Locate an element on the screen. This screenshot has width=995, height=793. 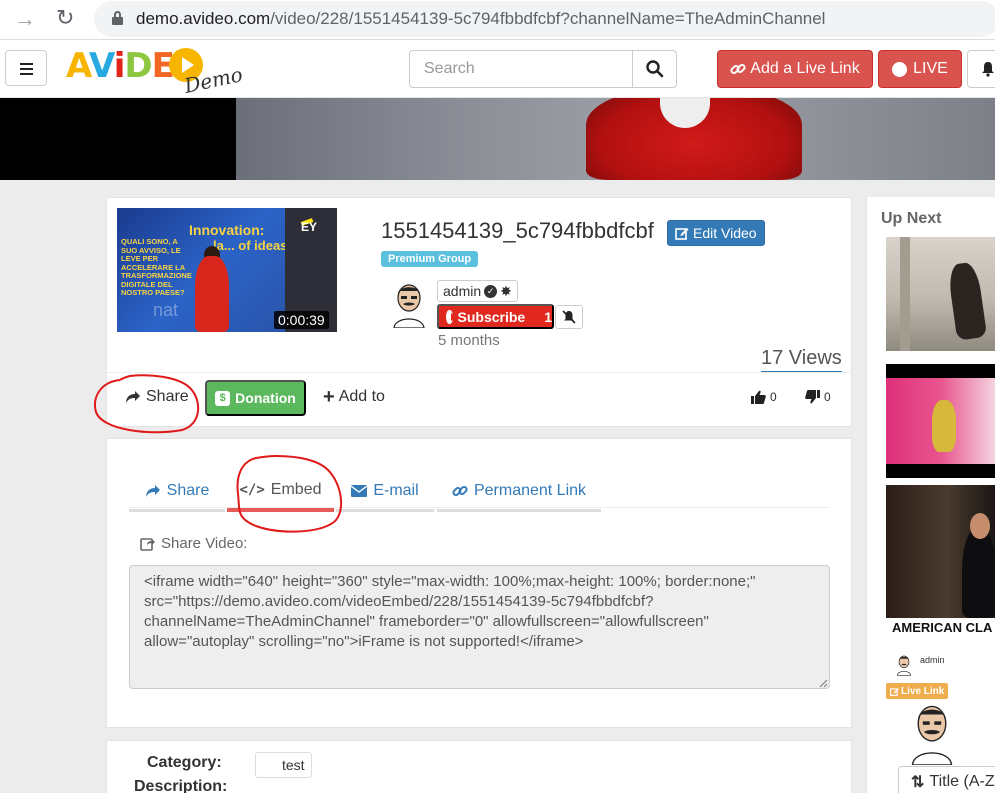
up-next-title-3: AMERICAN CLA is located at coordinates (942, 627).